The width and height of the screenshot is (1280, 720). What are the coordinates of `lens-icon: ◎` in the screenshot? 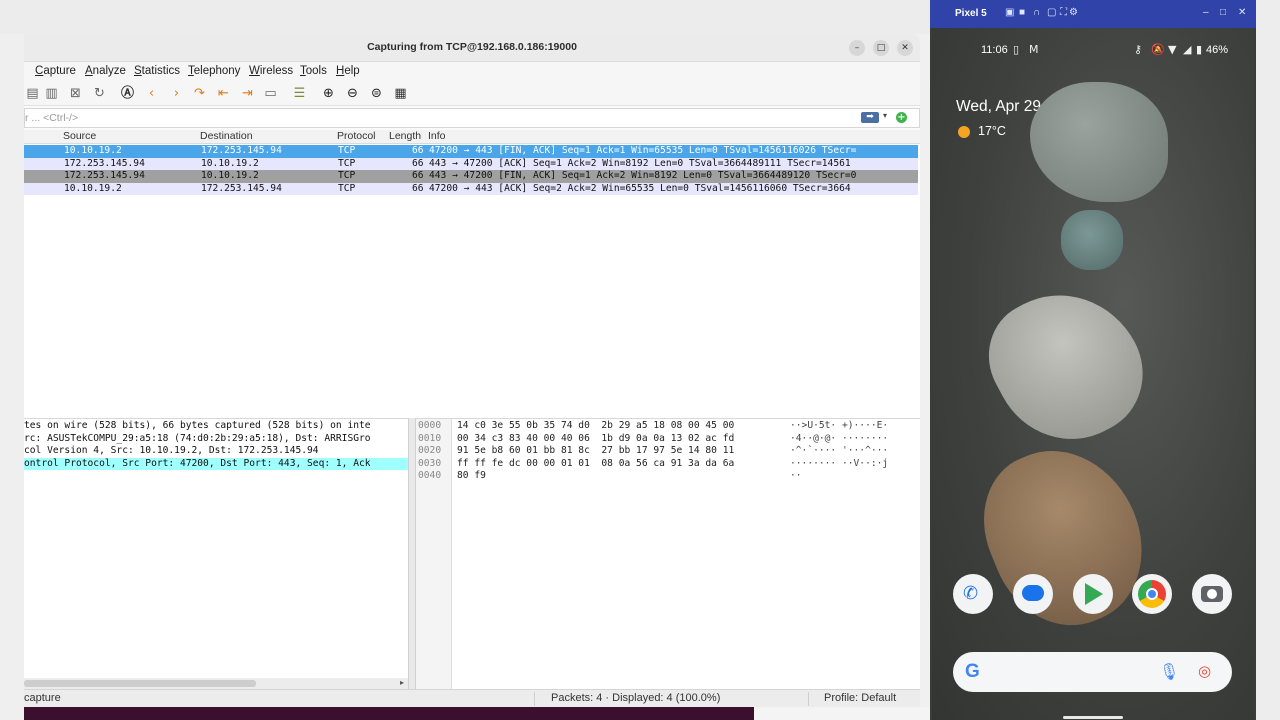 It's located at (1204, 671).